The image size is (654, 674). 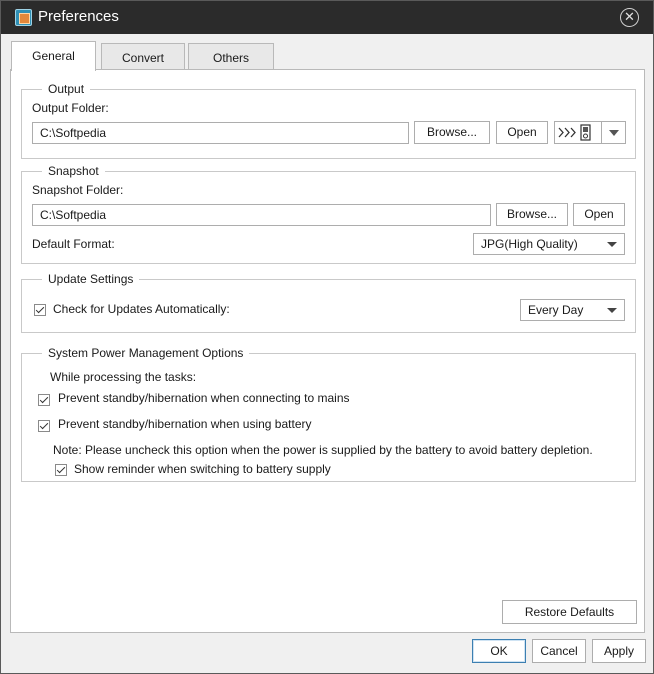 I want to click on snapshot-folder-input: C:\Softpedia, so click(x=261, y=215).